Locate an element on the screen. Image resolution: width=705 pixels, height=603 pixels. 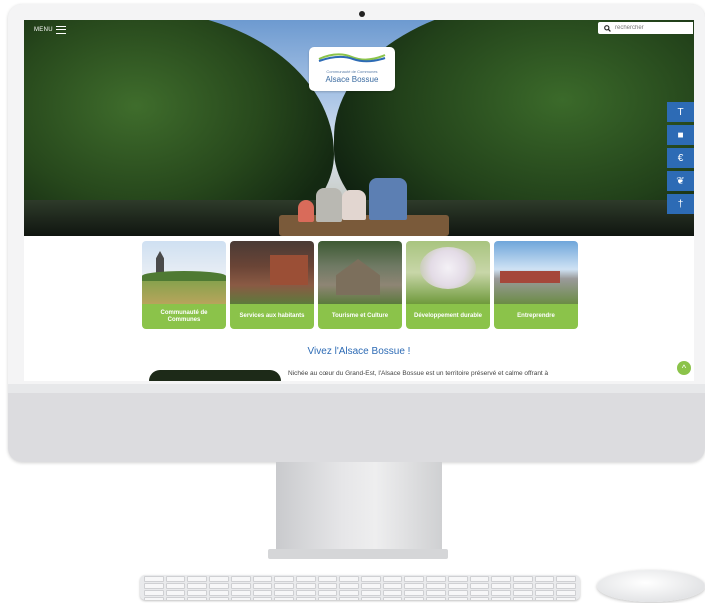
monitor-stand-base is located at coordinates (358, 554).